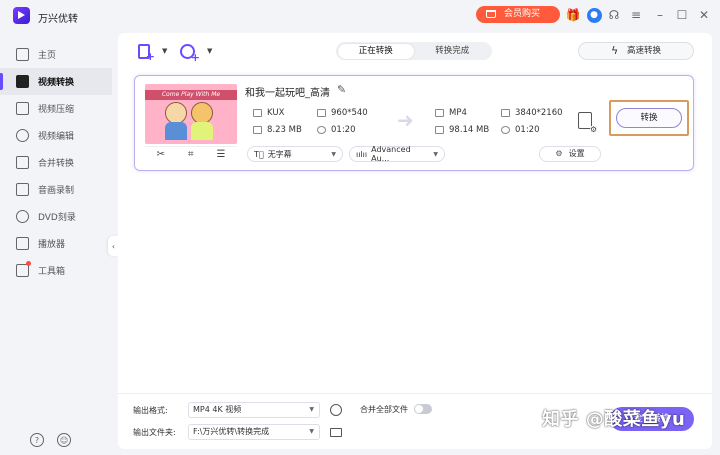 The width and height of the screenshot is (720, 455). What do you see at coordinates (196, 51) in the screenshot?
I see `add-disc-button: ▼` at bounding box center [196, 51].